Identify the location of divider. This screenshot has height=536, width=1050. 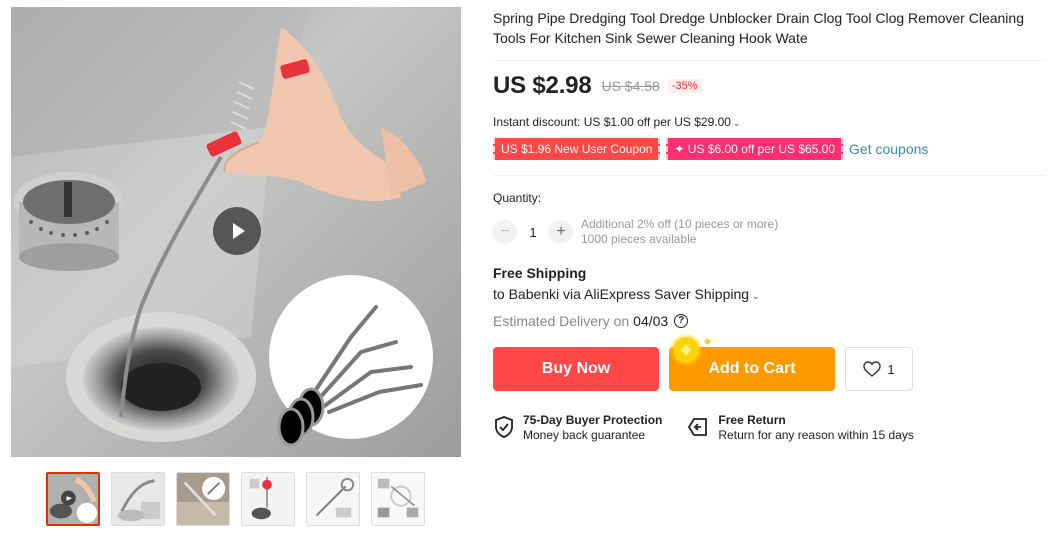
(769, 175).